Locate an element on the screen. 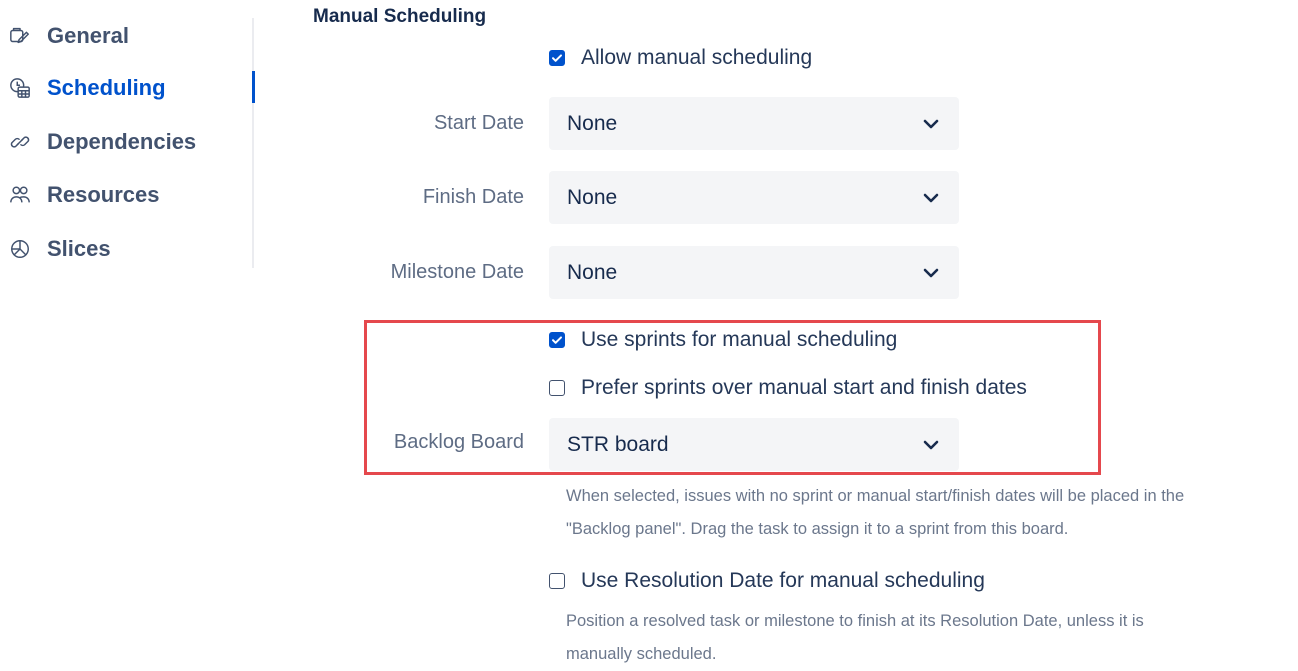 This screenshot has height=671, width=1298. help-line: manually scheduled. is located at coordinates (641, 654).